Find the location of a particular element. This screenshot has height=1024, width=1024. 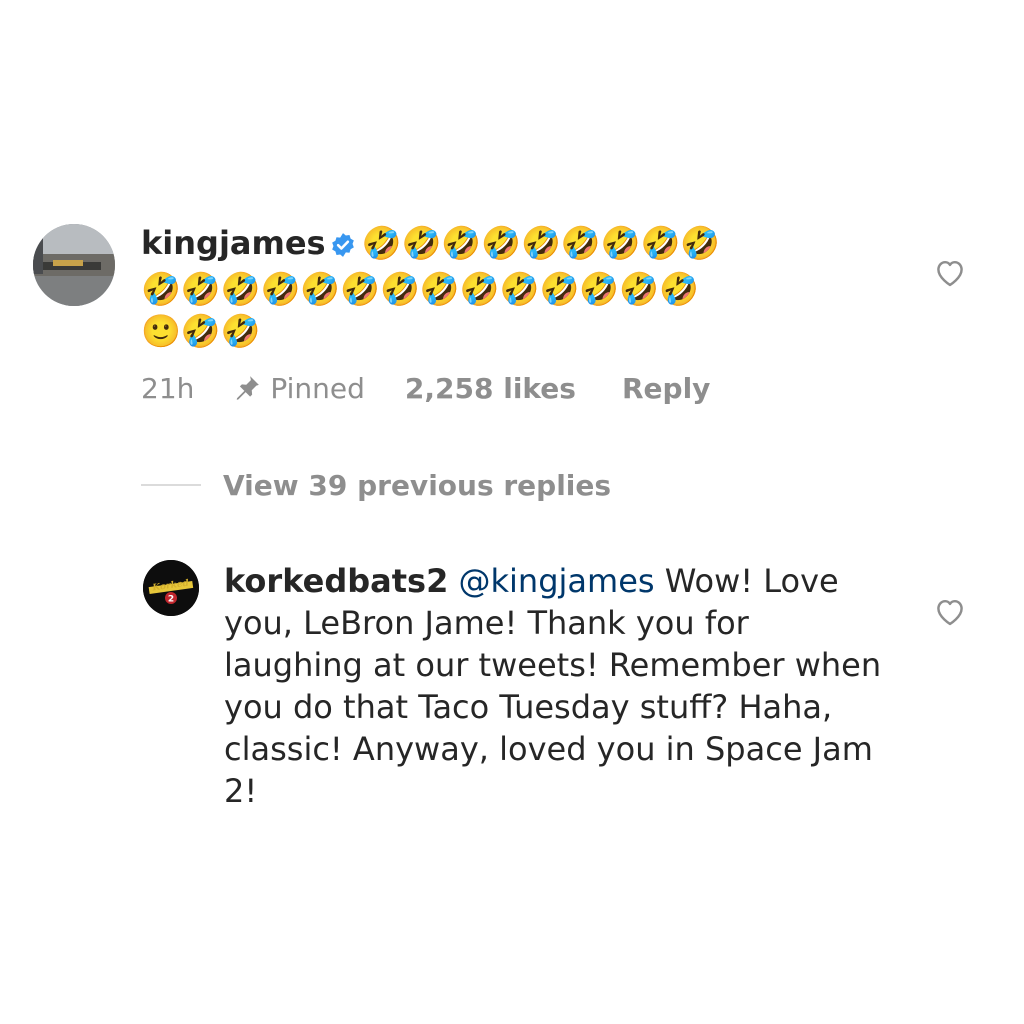

timestamp: 21h is located at coordinates (168, 388).